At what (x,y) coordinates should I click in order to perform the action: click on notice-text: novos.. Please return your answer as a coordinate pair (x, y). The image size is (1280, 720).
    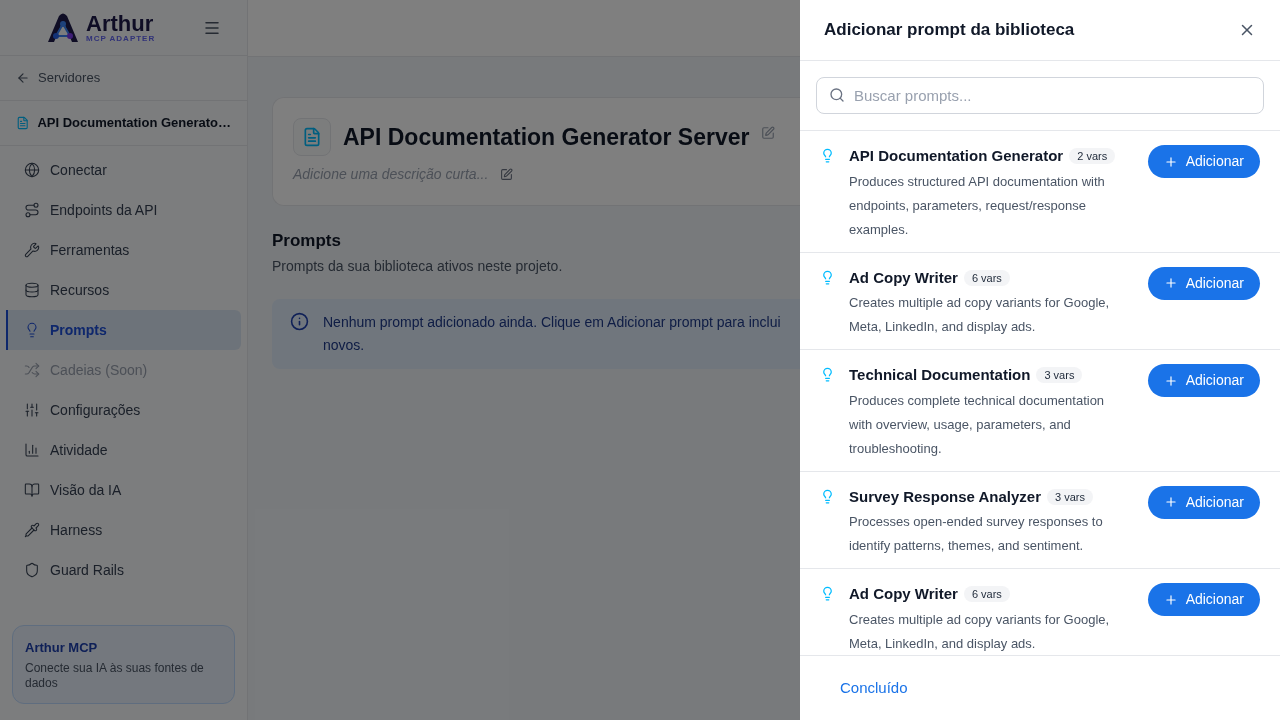
    Looking at the image, I should click on (344, 345).